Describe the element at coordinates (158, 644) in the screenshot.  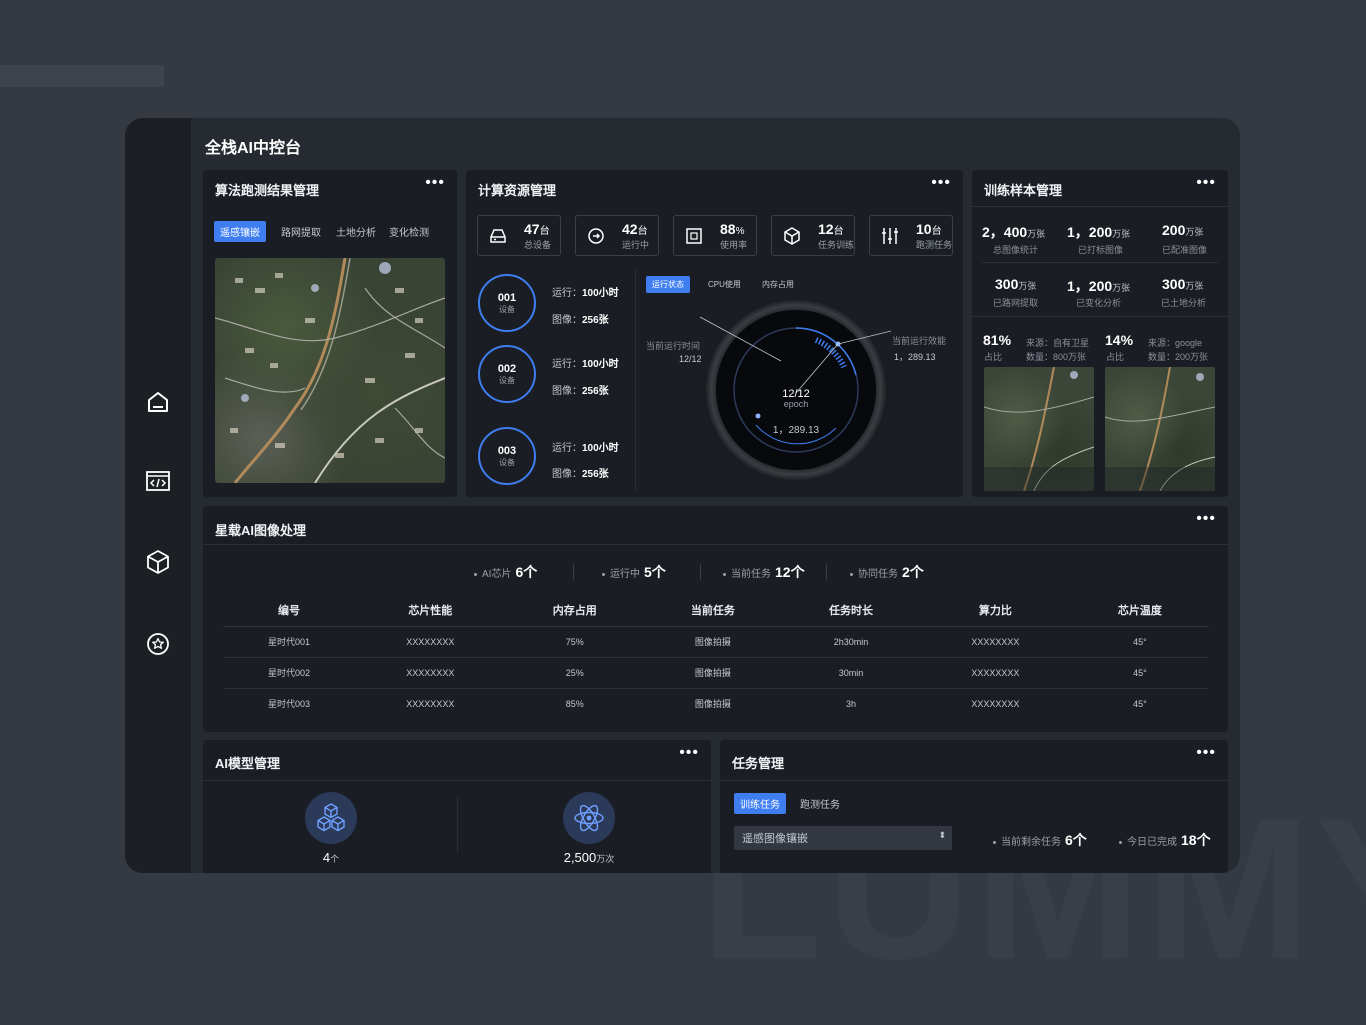
I see `star-icon` at that location.